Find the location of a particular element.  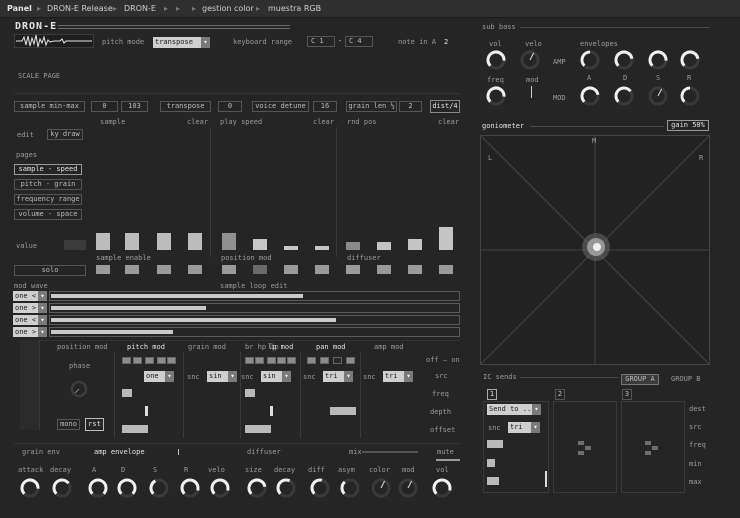

grain-len-field: 2 is located at coordinates (410, 106).